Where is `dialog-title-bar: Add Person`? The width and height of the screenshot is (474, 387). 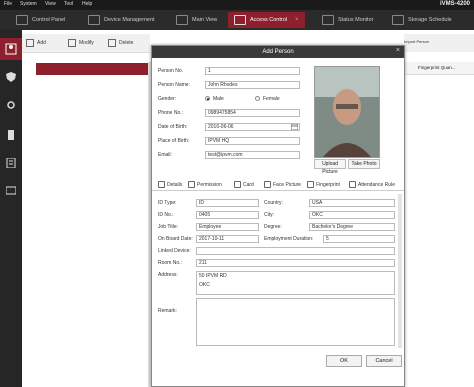
dialog-title-bar: Add Person is located at coordinates (278, 52).